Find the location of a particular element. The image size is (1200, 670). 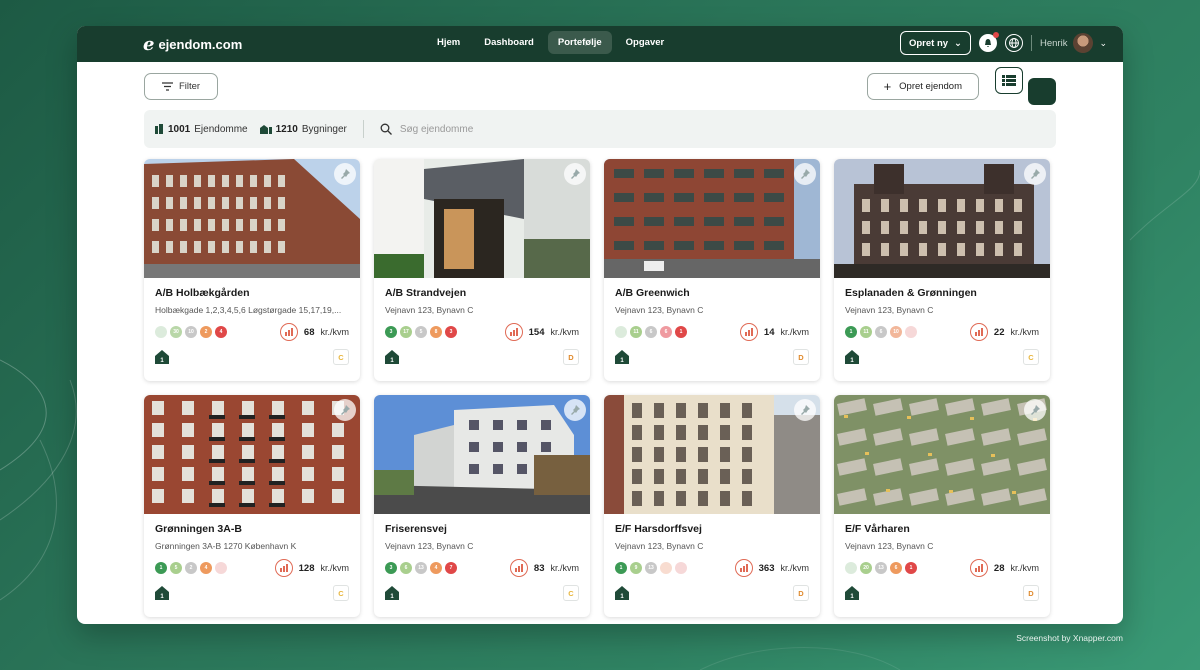

tab-dashboard: Dashboard is located at coordinates (509, 42).